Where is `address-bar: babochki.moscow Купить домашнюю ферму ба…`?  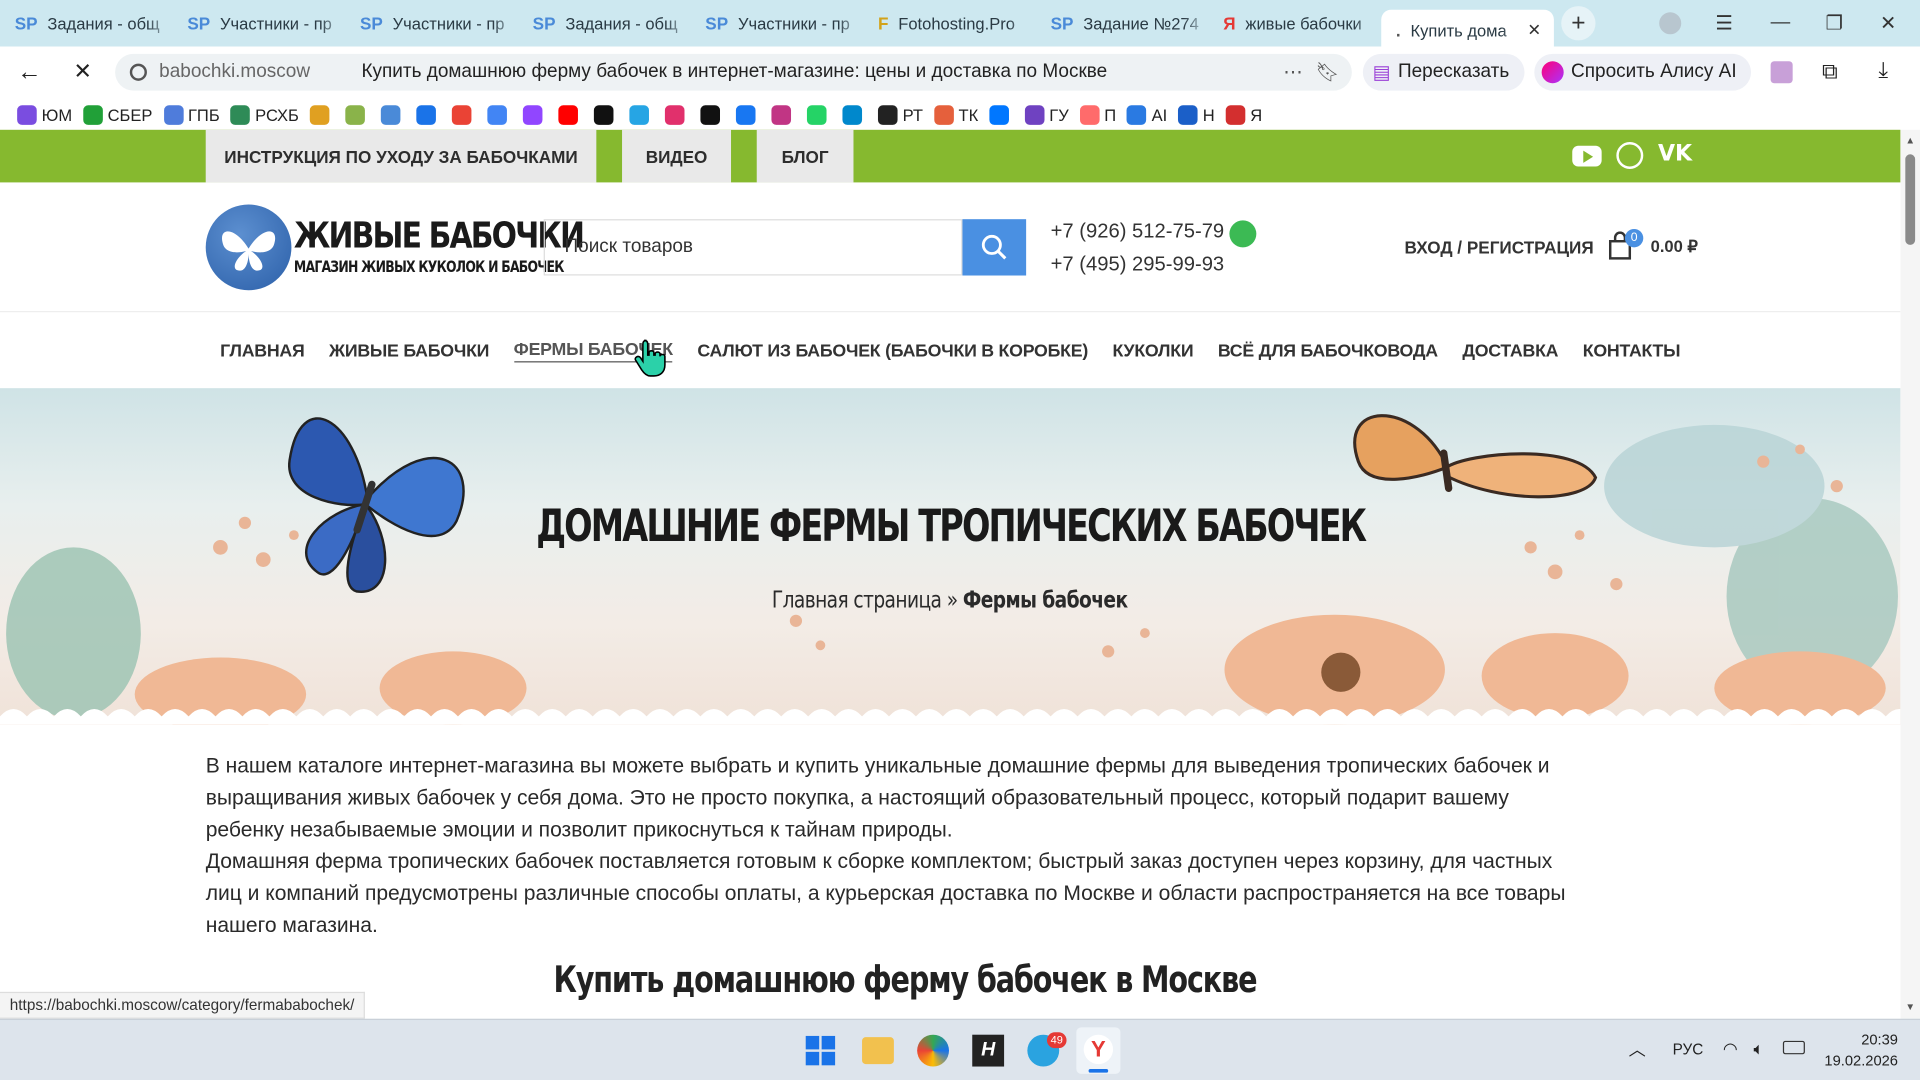 address-bar: babochki.moscow Купить домашнюю ферму ба… is located at coordinates (733, 72).